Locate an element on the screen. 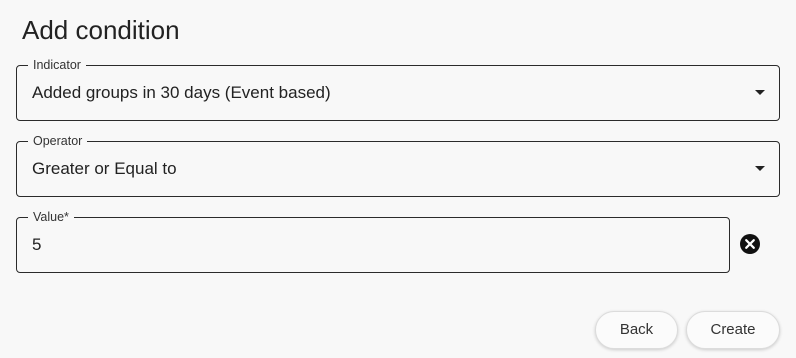 This screenshot has height=358, width=796. operator-value: Greater or Equal to is located at coordinates (104, 168).